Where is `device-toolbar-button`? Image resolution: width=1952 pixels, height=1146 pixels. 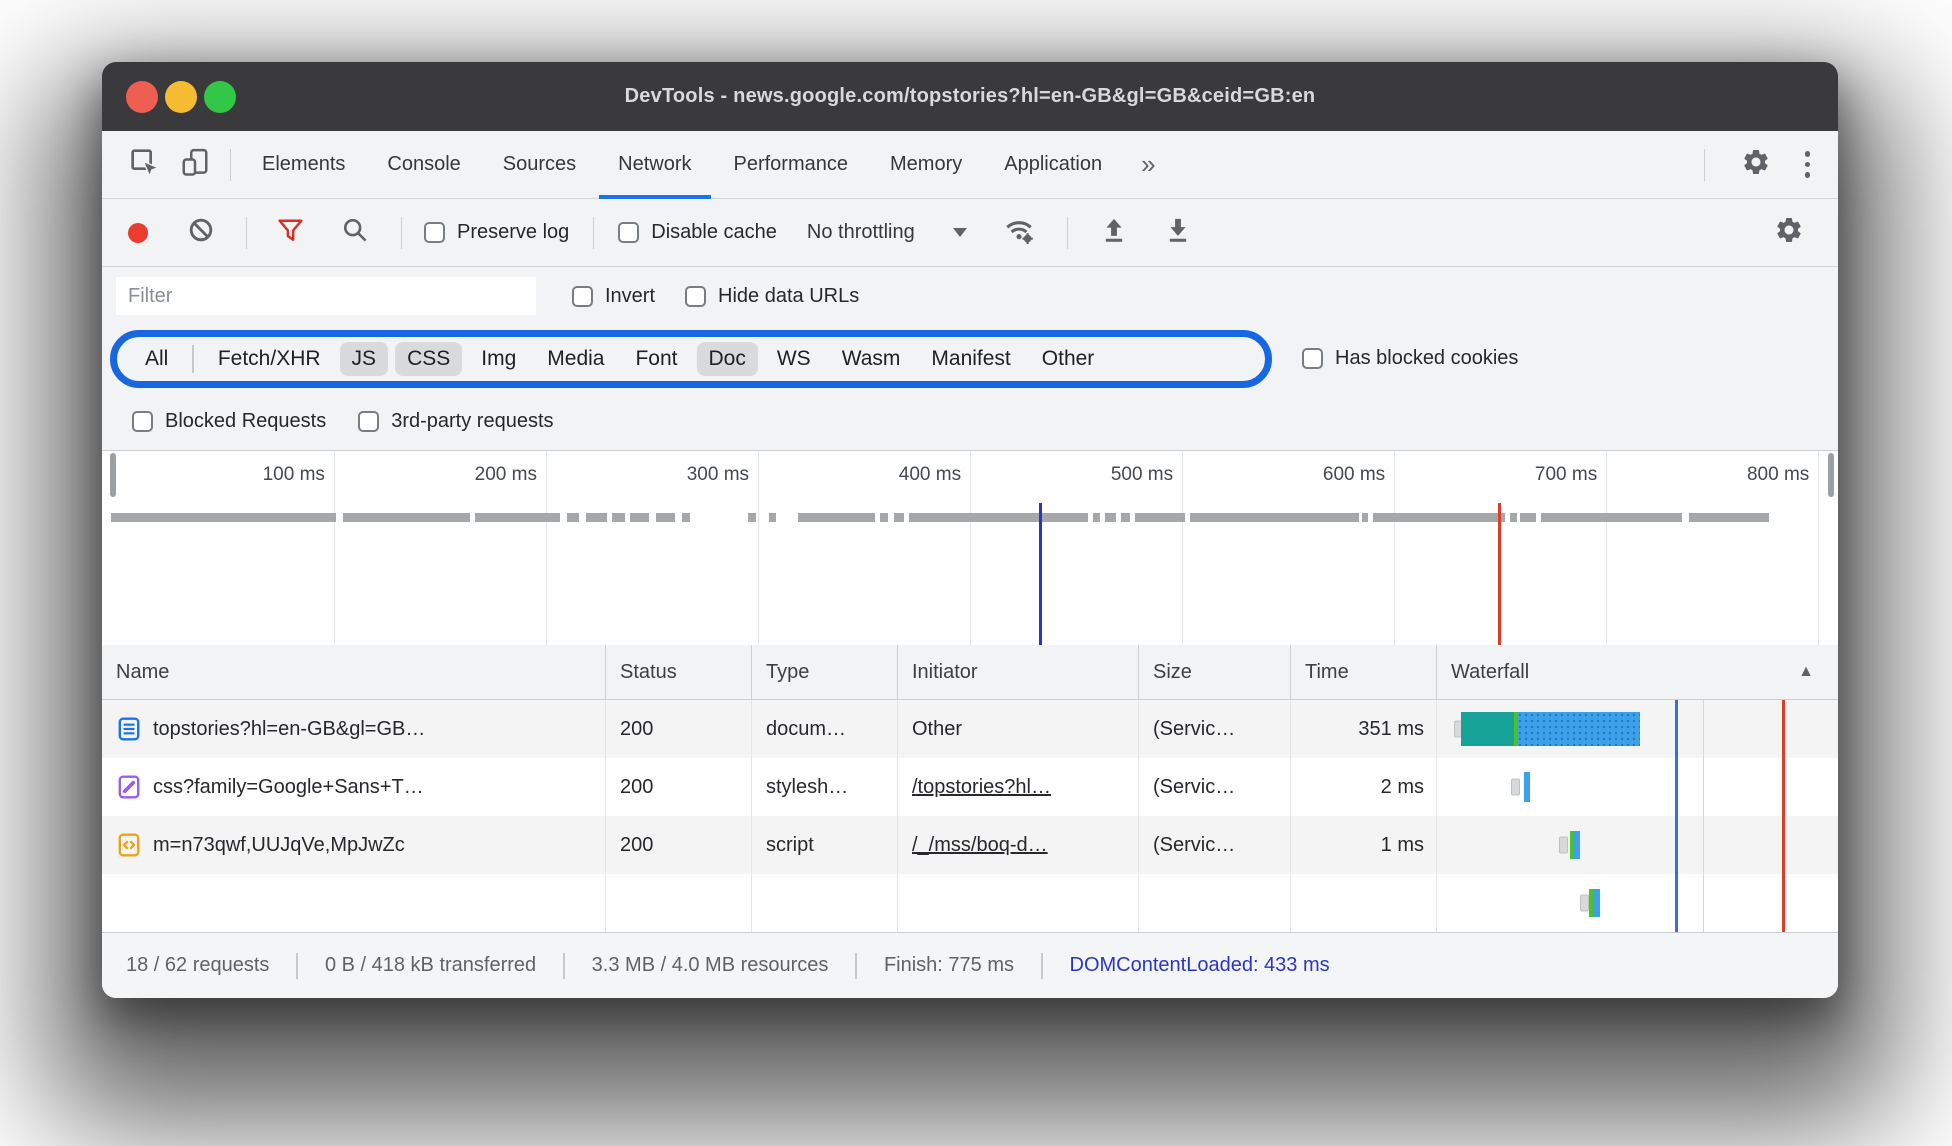
device-toolbar-button is located at coordinates (195, 164).